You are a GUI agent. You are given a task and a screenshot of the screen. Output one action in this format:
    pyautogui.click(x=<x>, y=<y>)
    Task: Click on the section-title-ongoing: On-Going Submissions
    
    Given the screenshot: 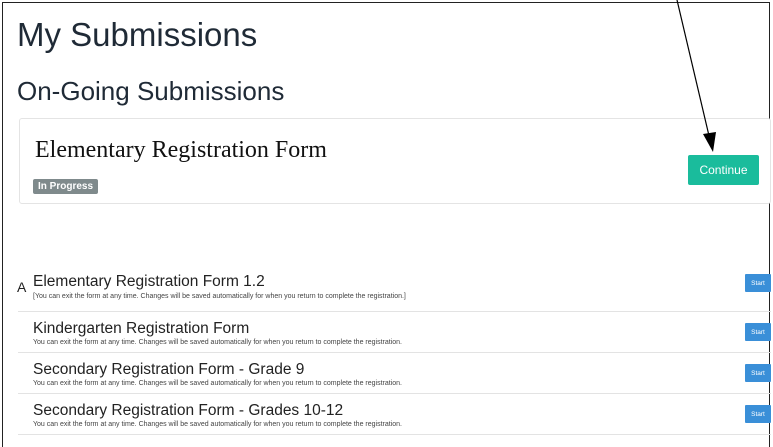 What is the action you would take?
    pyautogui.click(x=151, y=91)
    